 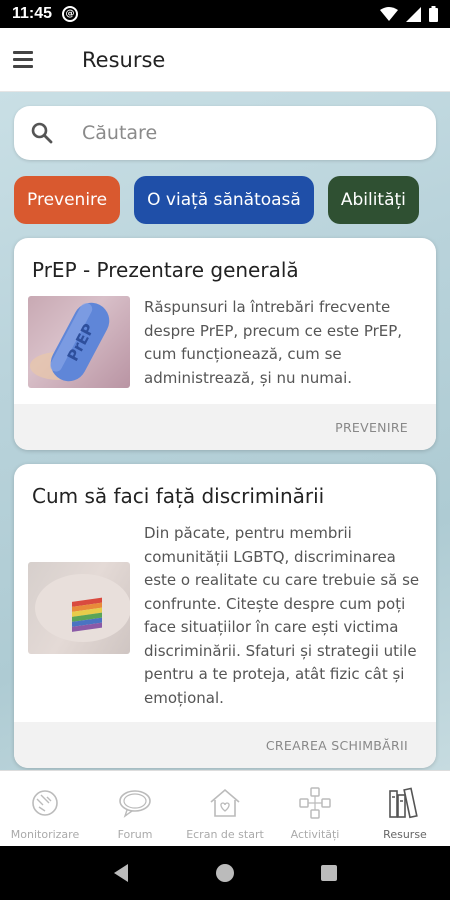 What do you see at coordinates (70, 14) in the screenshot?
I see `notification-at-icon: @` at bounding box center [70, 14].